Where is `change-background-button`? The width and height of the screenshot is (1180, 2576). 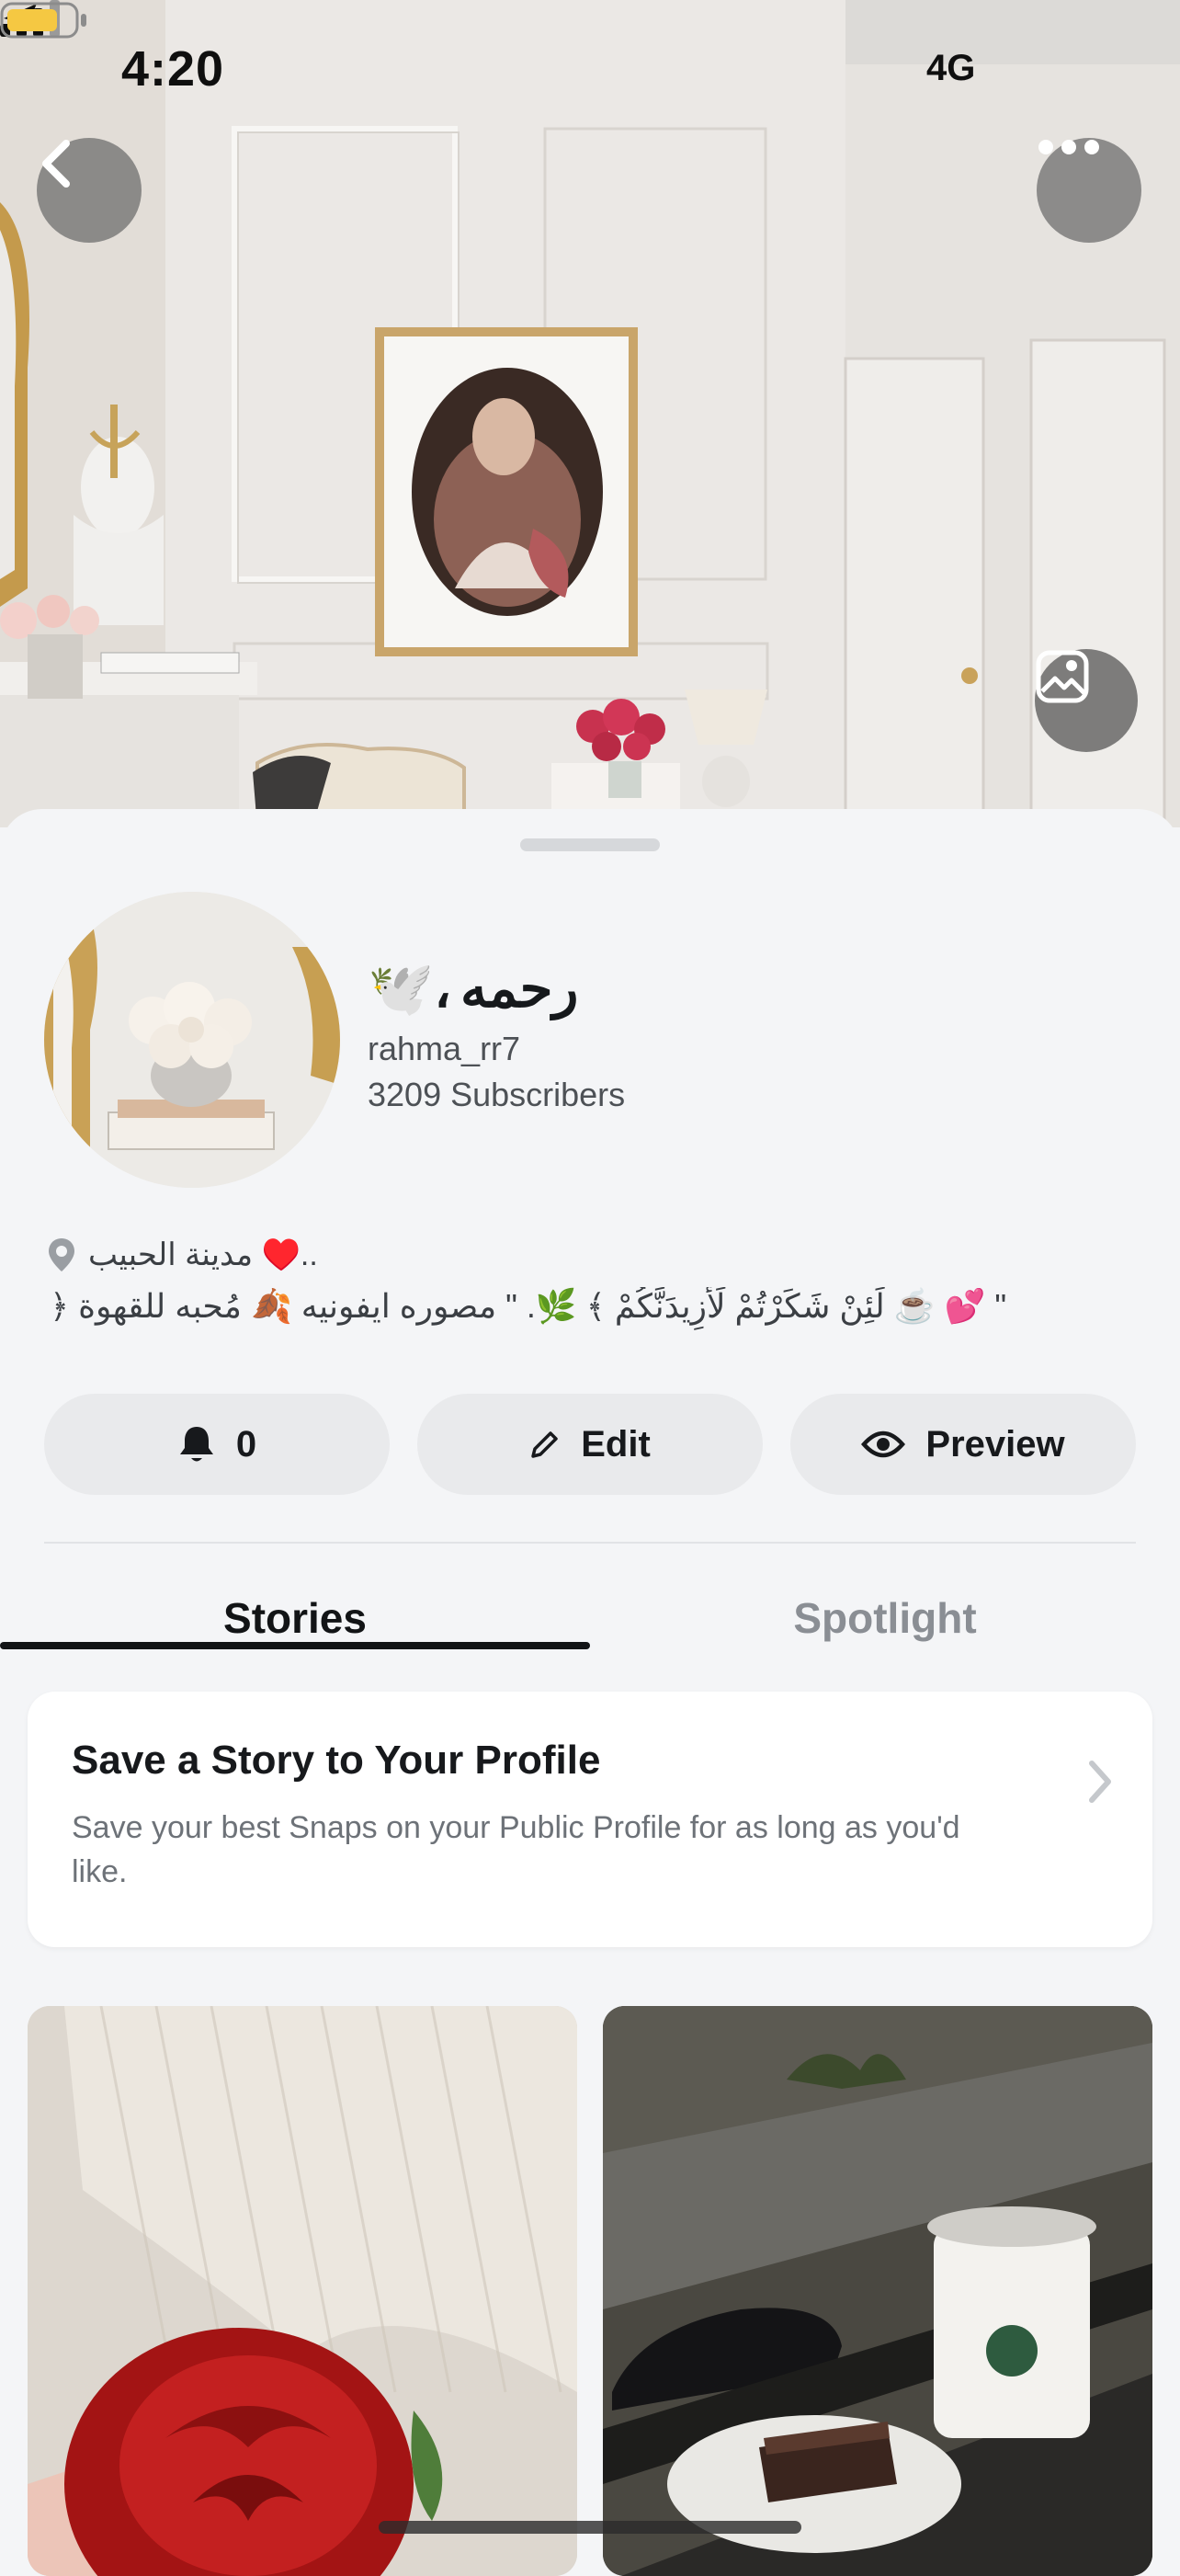 change-background-button is located at coordinates (1086, 700).